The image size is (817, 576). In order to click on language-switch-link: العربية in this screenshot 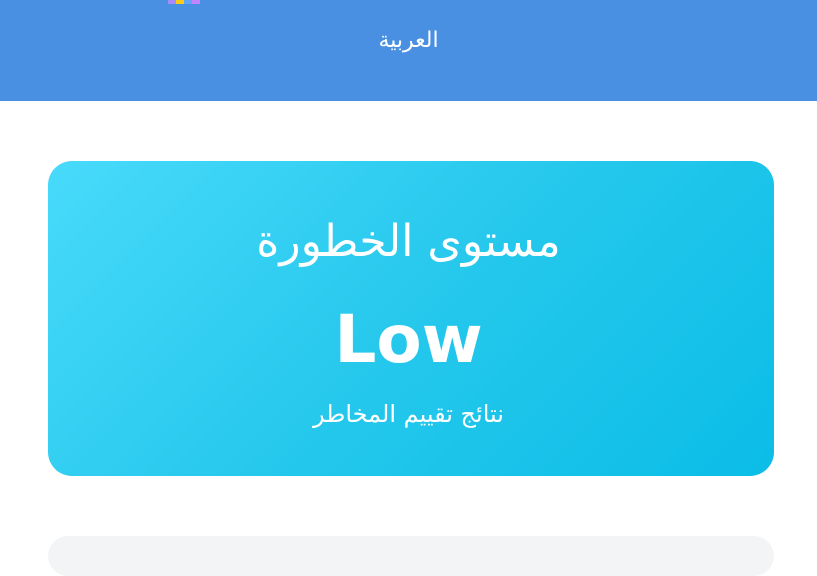, I will do `click(408, 41)`.